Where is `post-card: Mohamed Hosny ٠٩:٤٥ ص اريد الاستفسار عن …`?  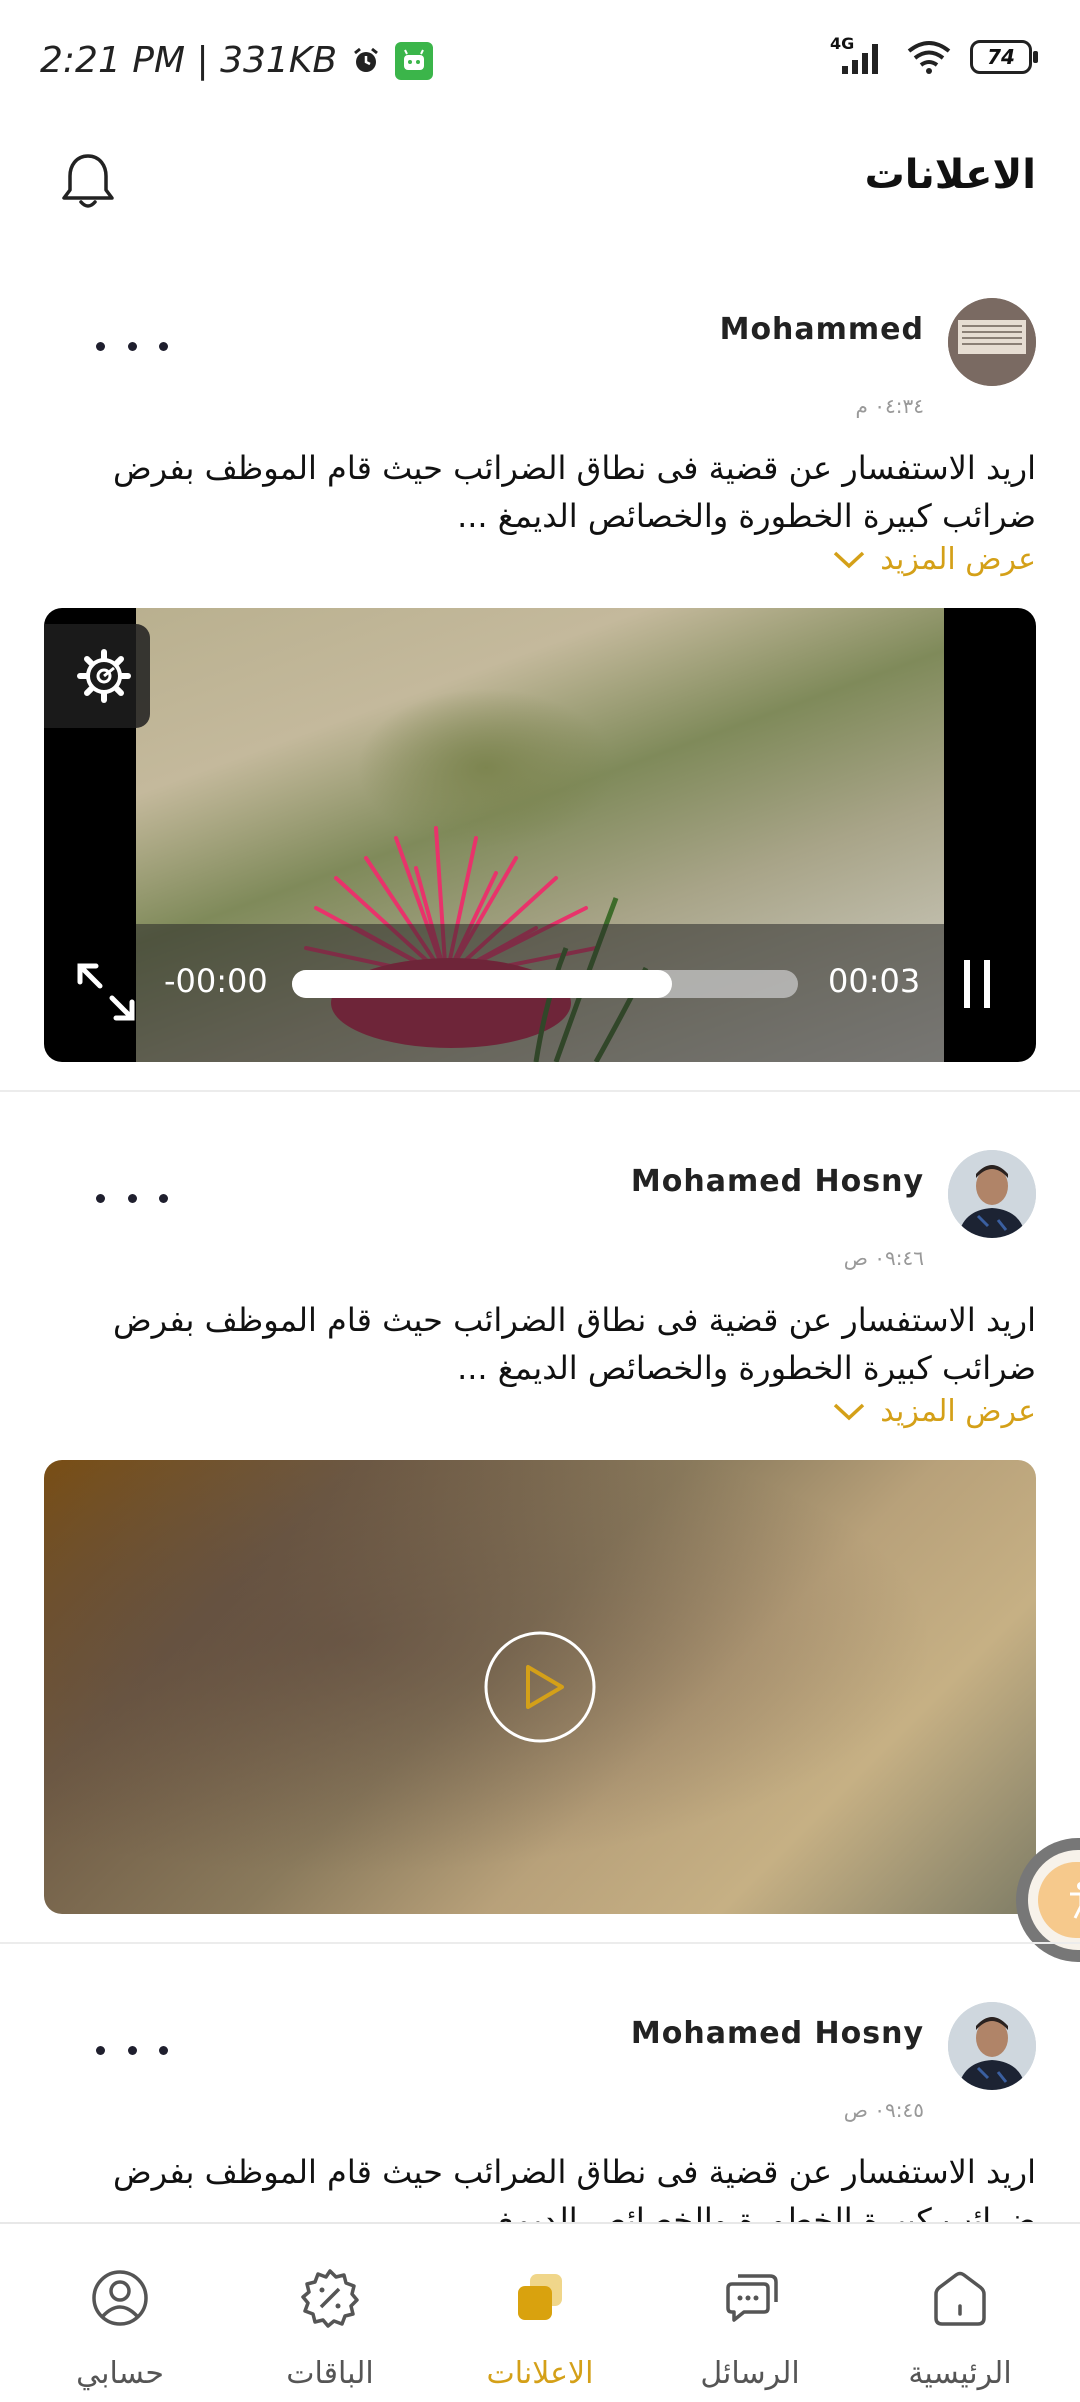
post-card: Mohamed Hosny ٠٩:٤٥ ص اريد الاستفسار عن … is located at coordinates (540, 2083).